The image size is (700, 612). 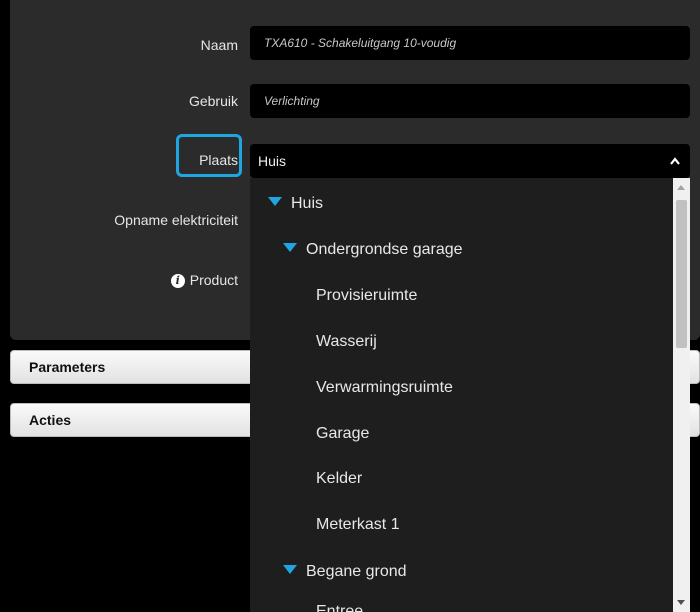 I want to click on tree-item-kelder: Kelder, so click(x=339, y=479).